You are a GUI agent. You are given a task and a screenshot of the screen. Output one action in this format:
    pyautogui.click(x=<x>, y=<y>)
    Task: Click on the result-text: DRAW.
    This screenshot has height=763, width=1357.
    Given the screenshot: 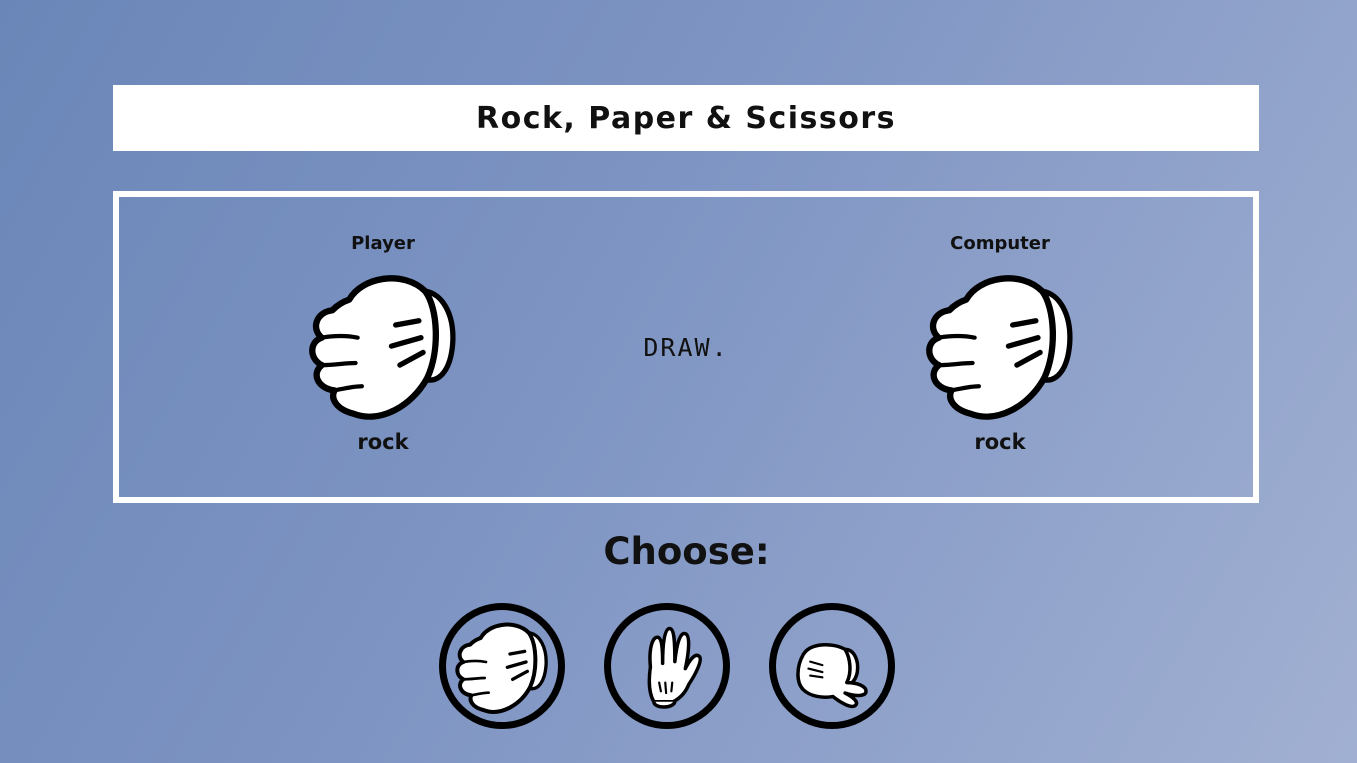 What is the action you would take?
    pyautogui.click(x=686, y=347)
    